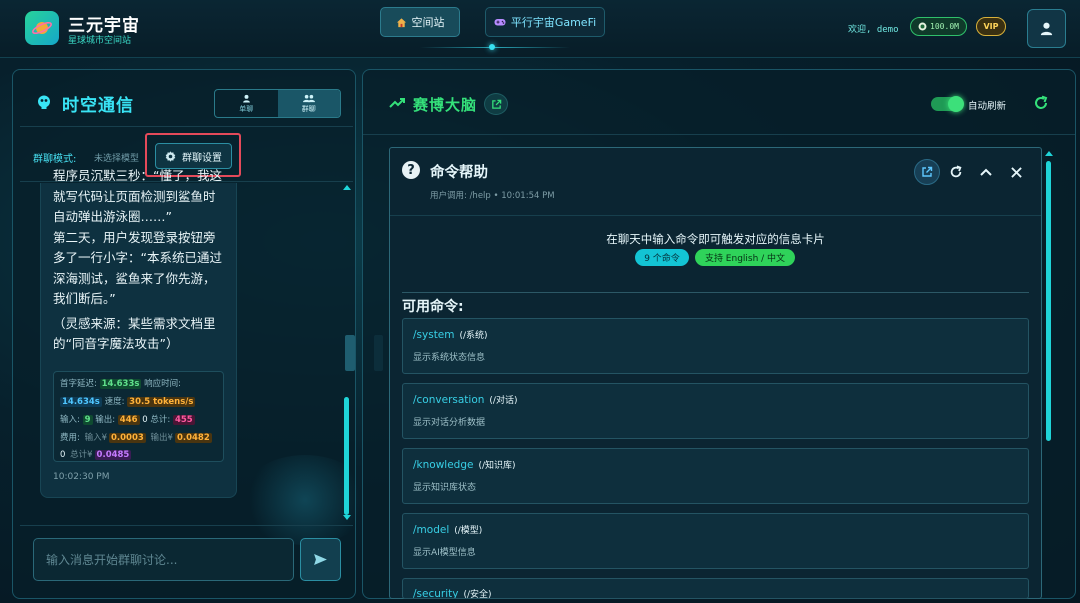 The image size is (1080, 603). I want to click on cost-input-label: 输入¥, so click(95, 438).